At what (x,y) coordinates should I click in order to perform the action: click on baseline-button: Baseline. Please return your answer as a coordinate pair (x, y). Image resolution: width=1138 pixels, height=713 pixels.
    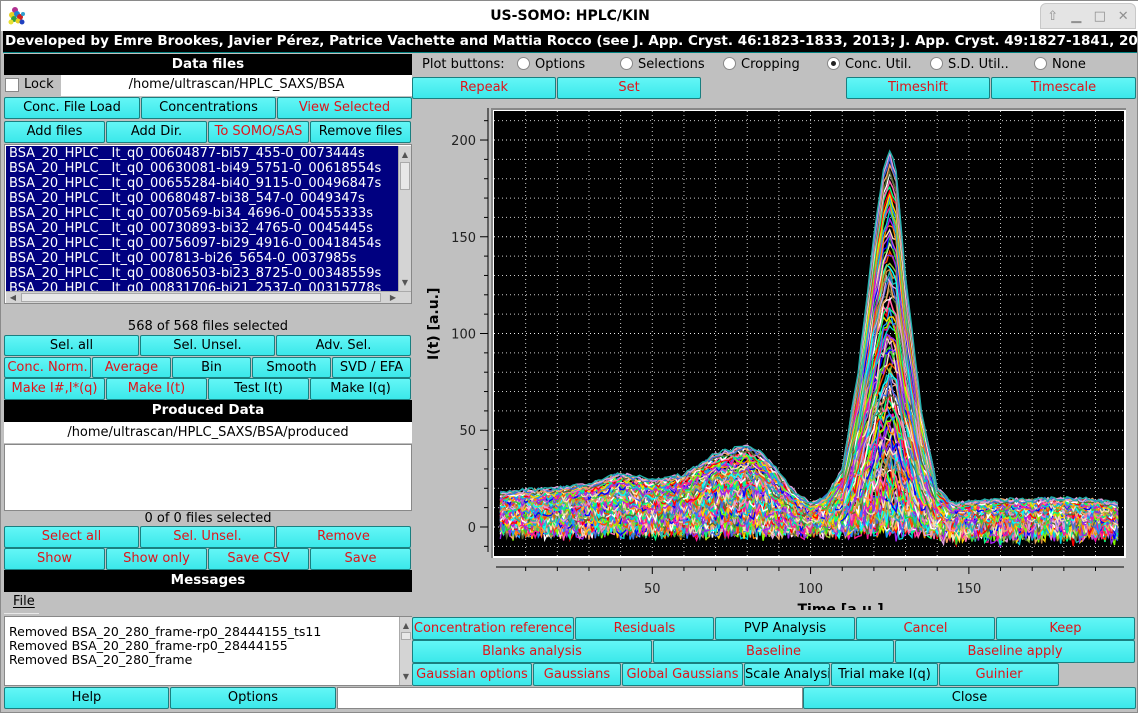
    Looking at the image, I should click on (773, 651).